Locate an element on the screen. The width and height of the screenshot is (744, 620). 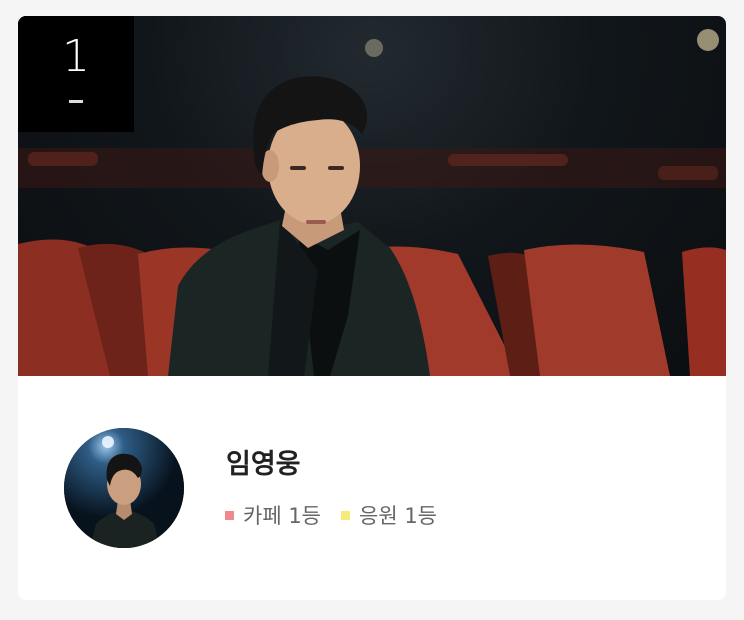
rank-badge: 1 is located at coordinates (76, 74).